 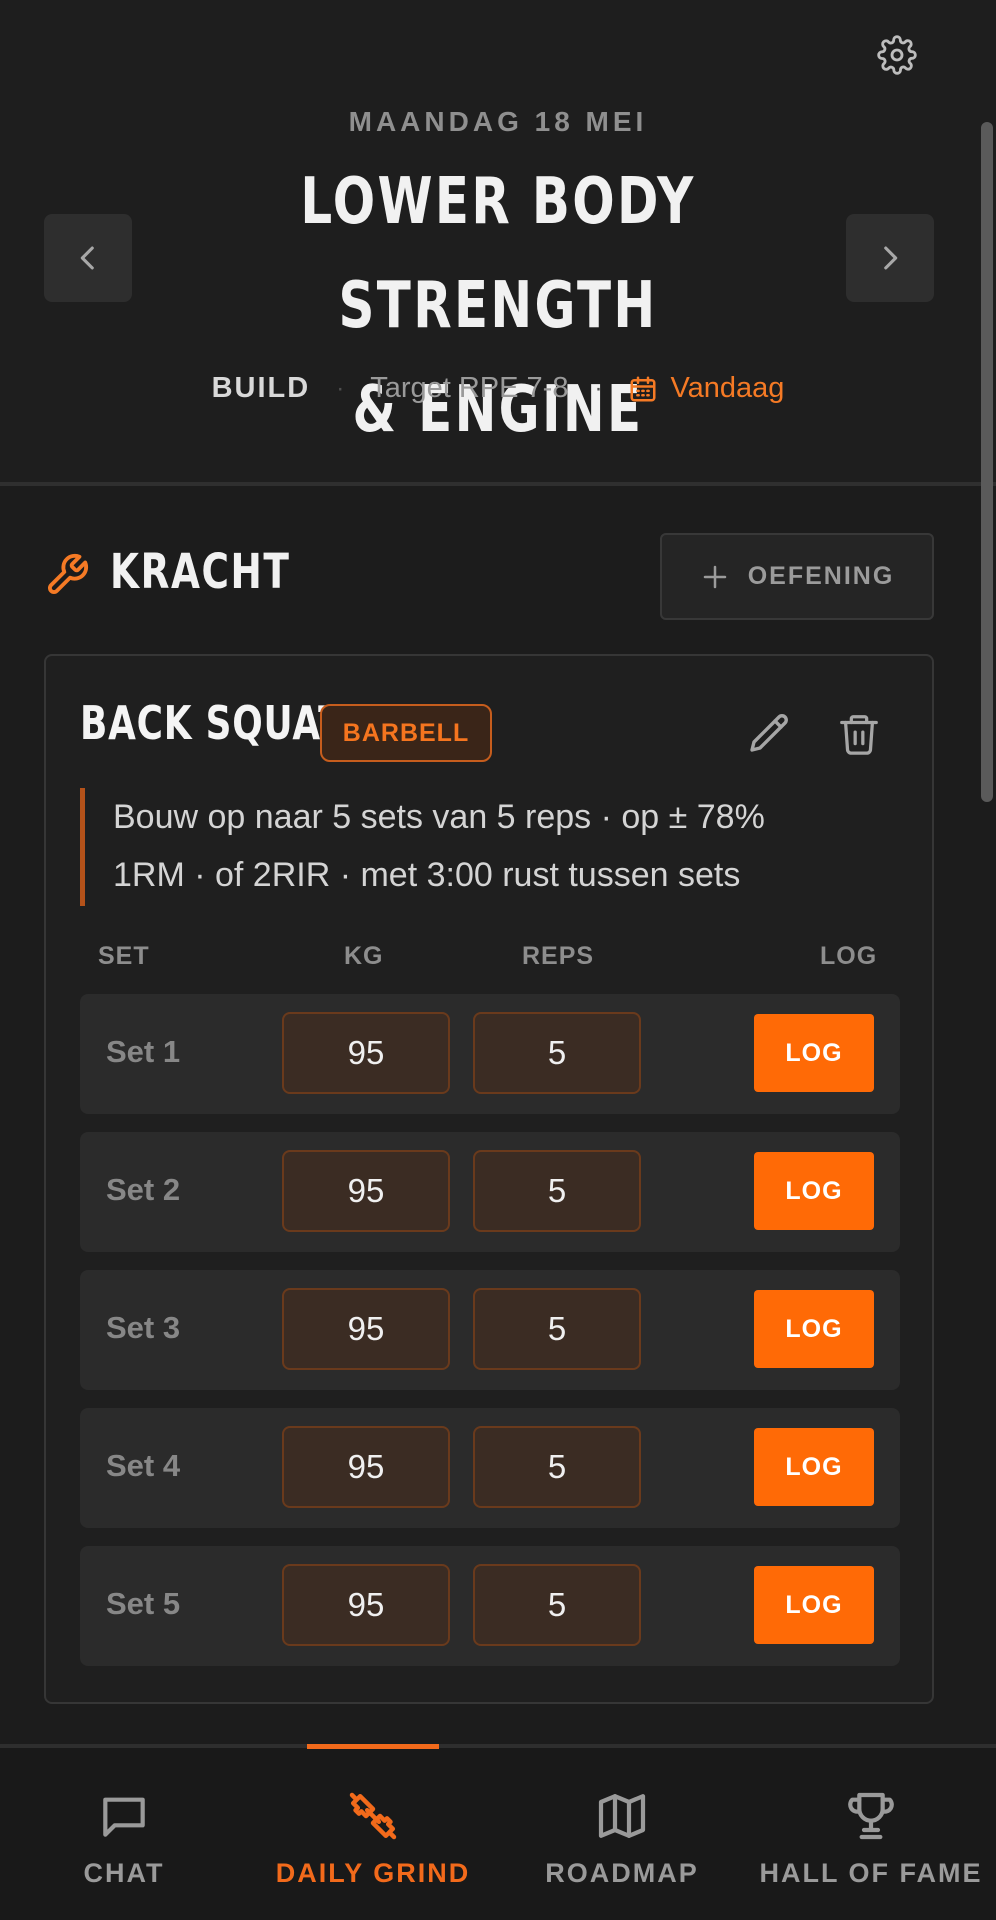 I want to click on target-rpe: Target RPE 7-8, so click(x=469, y=388).